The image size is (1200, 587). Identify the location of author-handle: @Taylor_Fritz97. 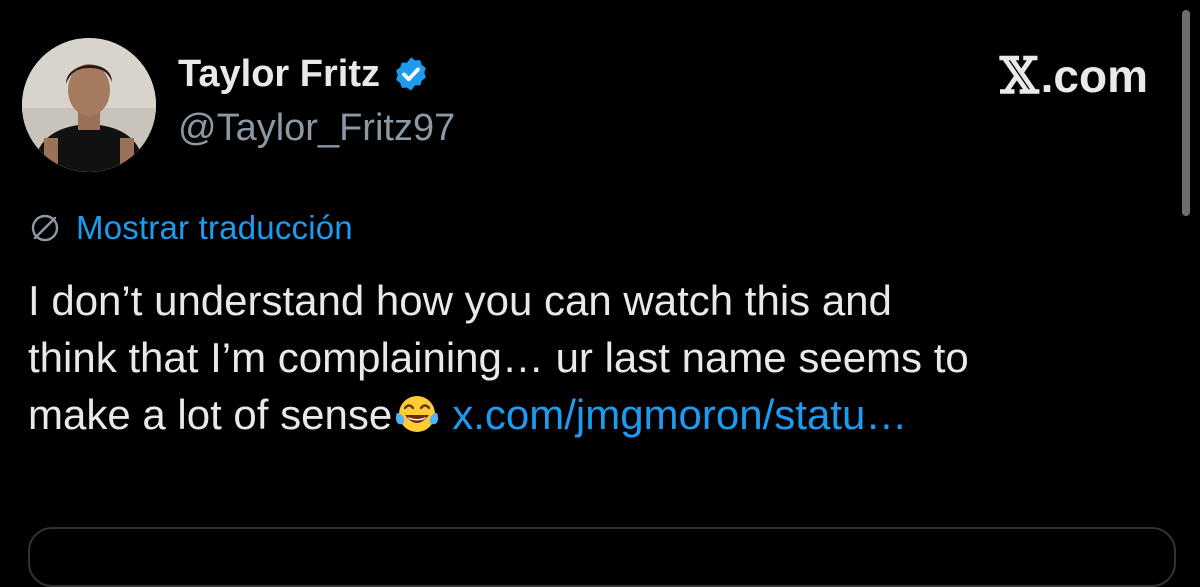
(316, 128).